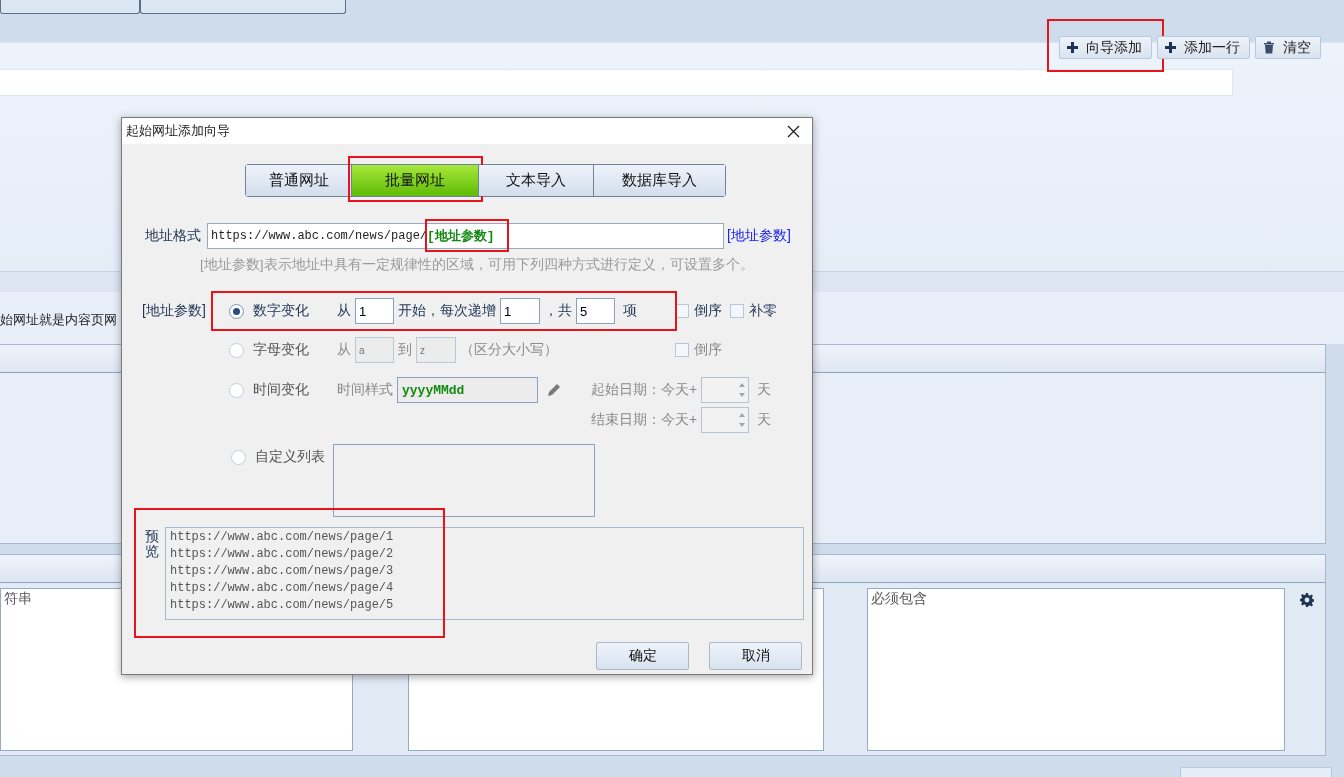  What do you see at coordinates (558, 311) in the screenshot?
I see `field-label: ，共` at bounding box center [558, 311].